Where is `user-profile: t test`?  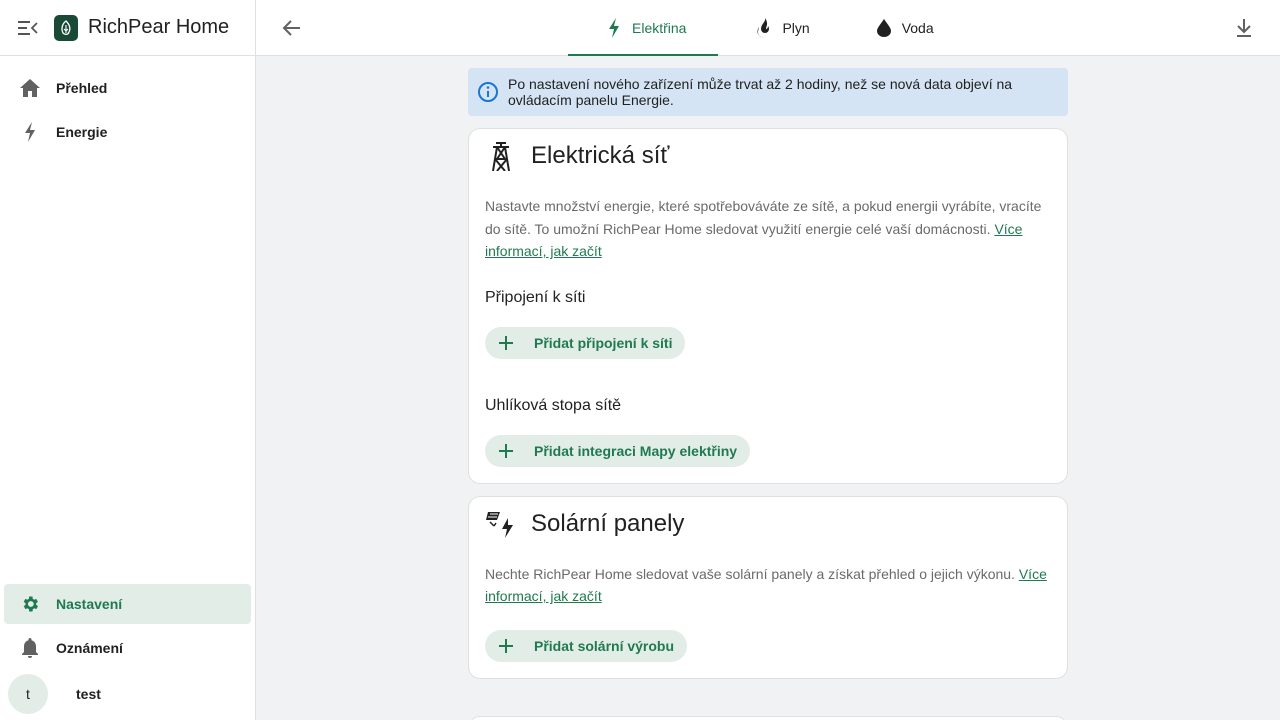
user-profile: t test is located at coordinates (127, 694).